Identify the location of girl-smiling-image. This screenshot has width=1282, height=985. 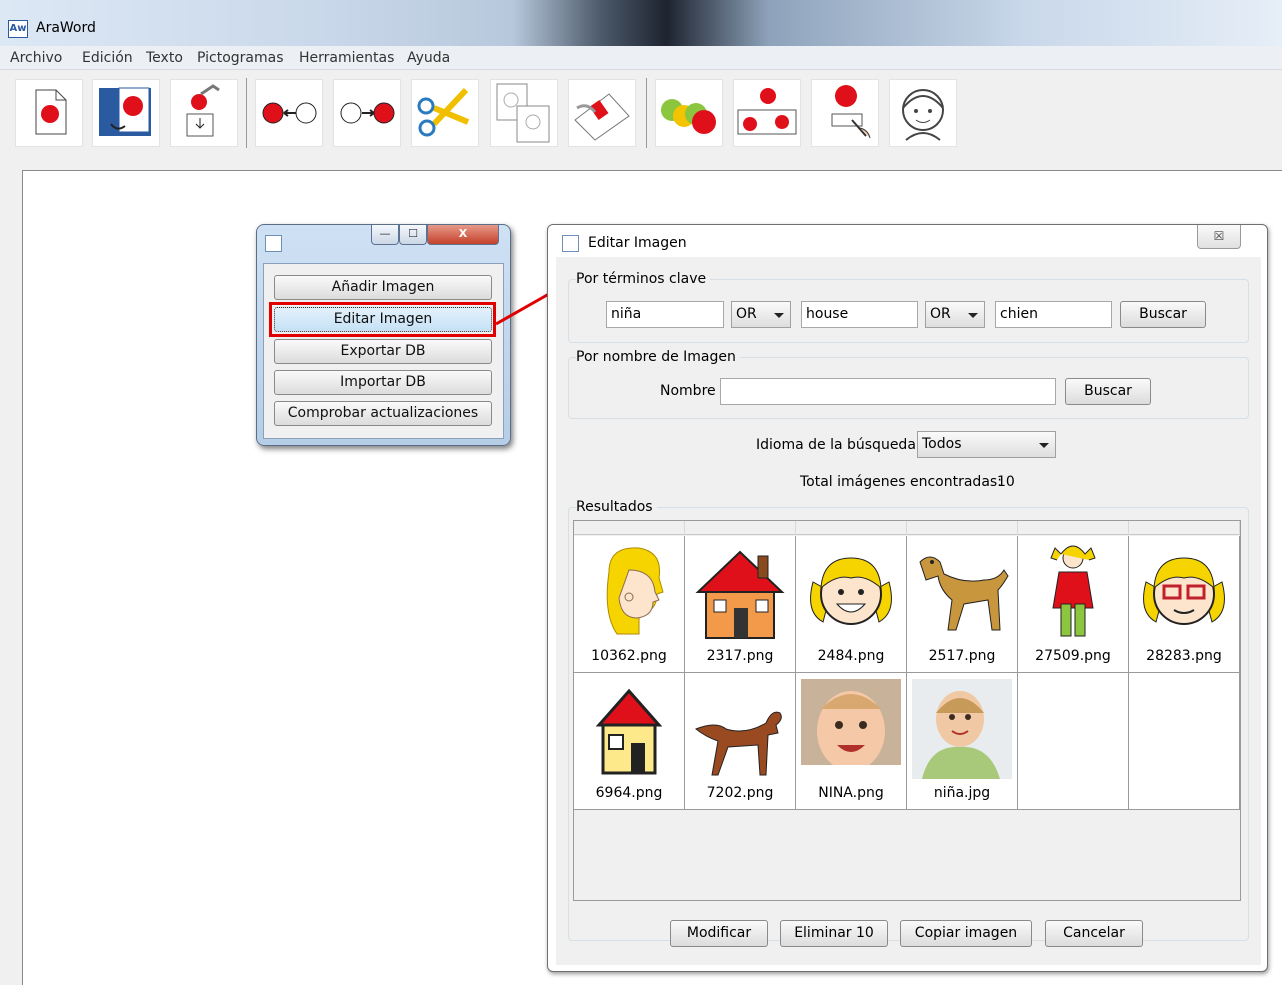
(851, 591).